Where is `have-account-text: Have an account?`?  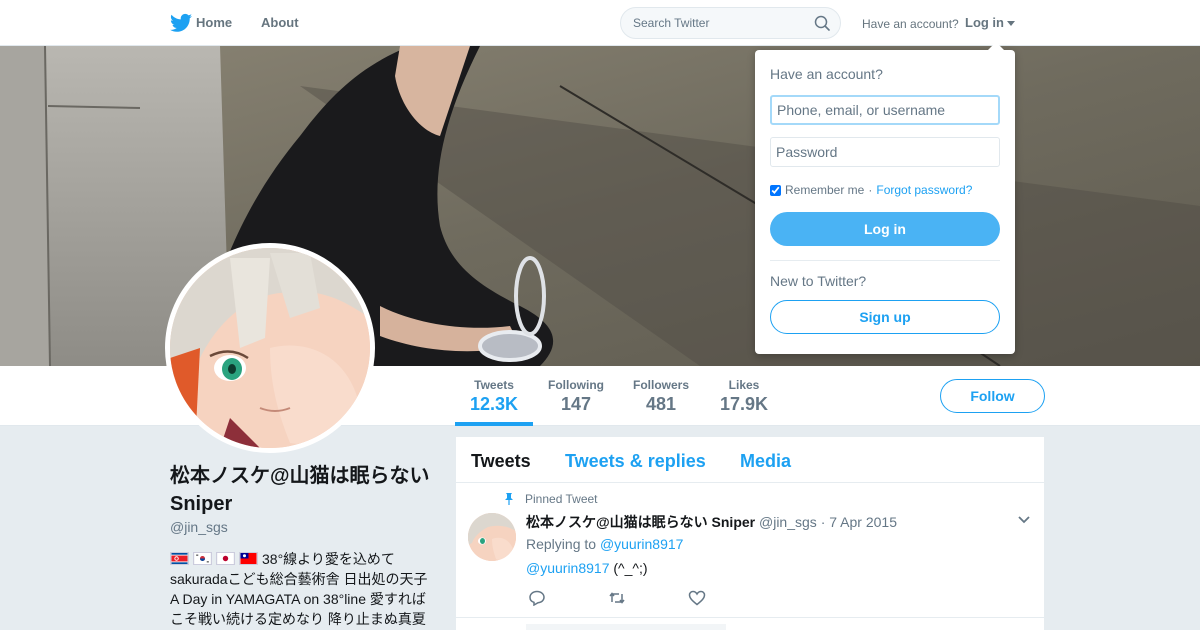
have-account-text: Have an account? is located at coordinates (910, 24).